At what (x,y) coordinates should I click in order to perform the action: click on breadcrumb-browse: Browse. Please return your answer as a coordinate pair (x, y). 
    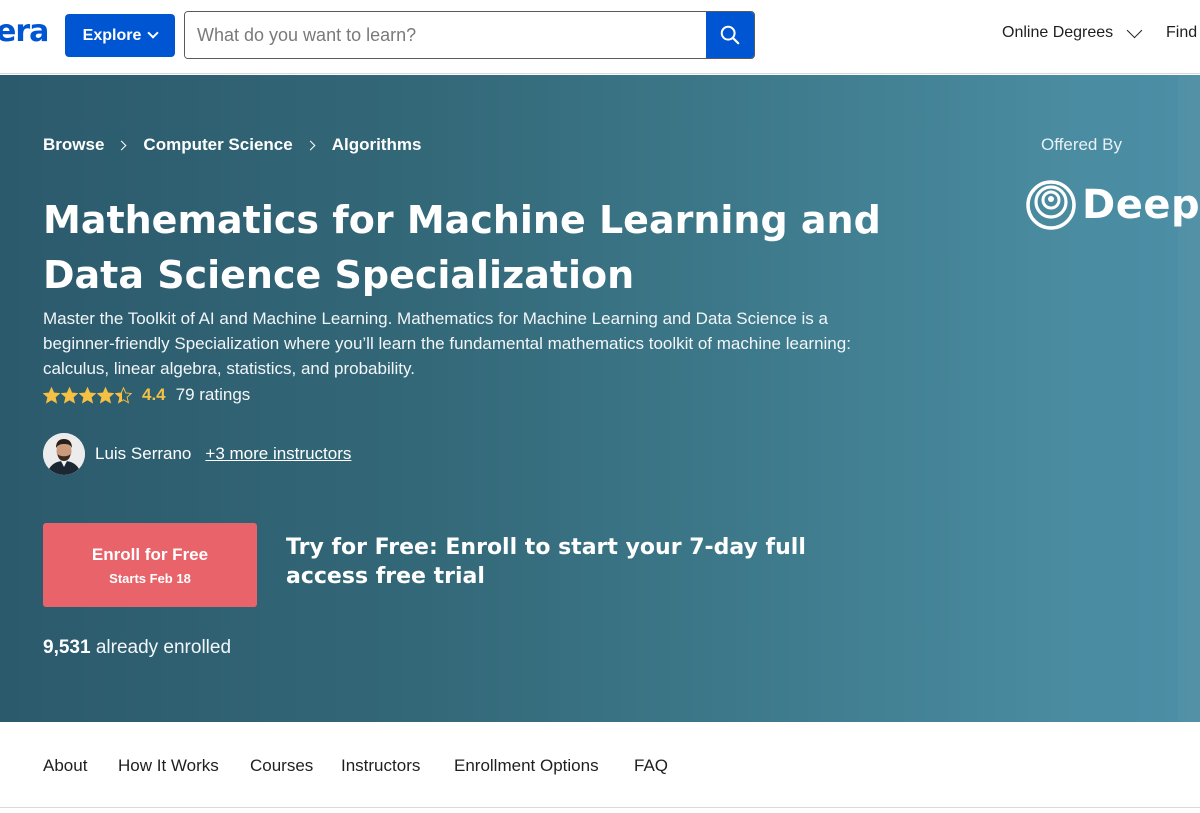
    Looking at the image, I should click on (73, 145).